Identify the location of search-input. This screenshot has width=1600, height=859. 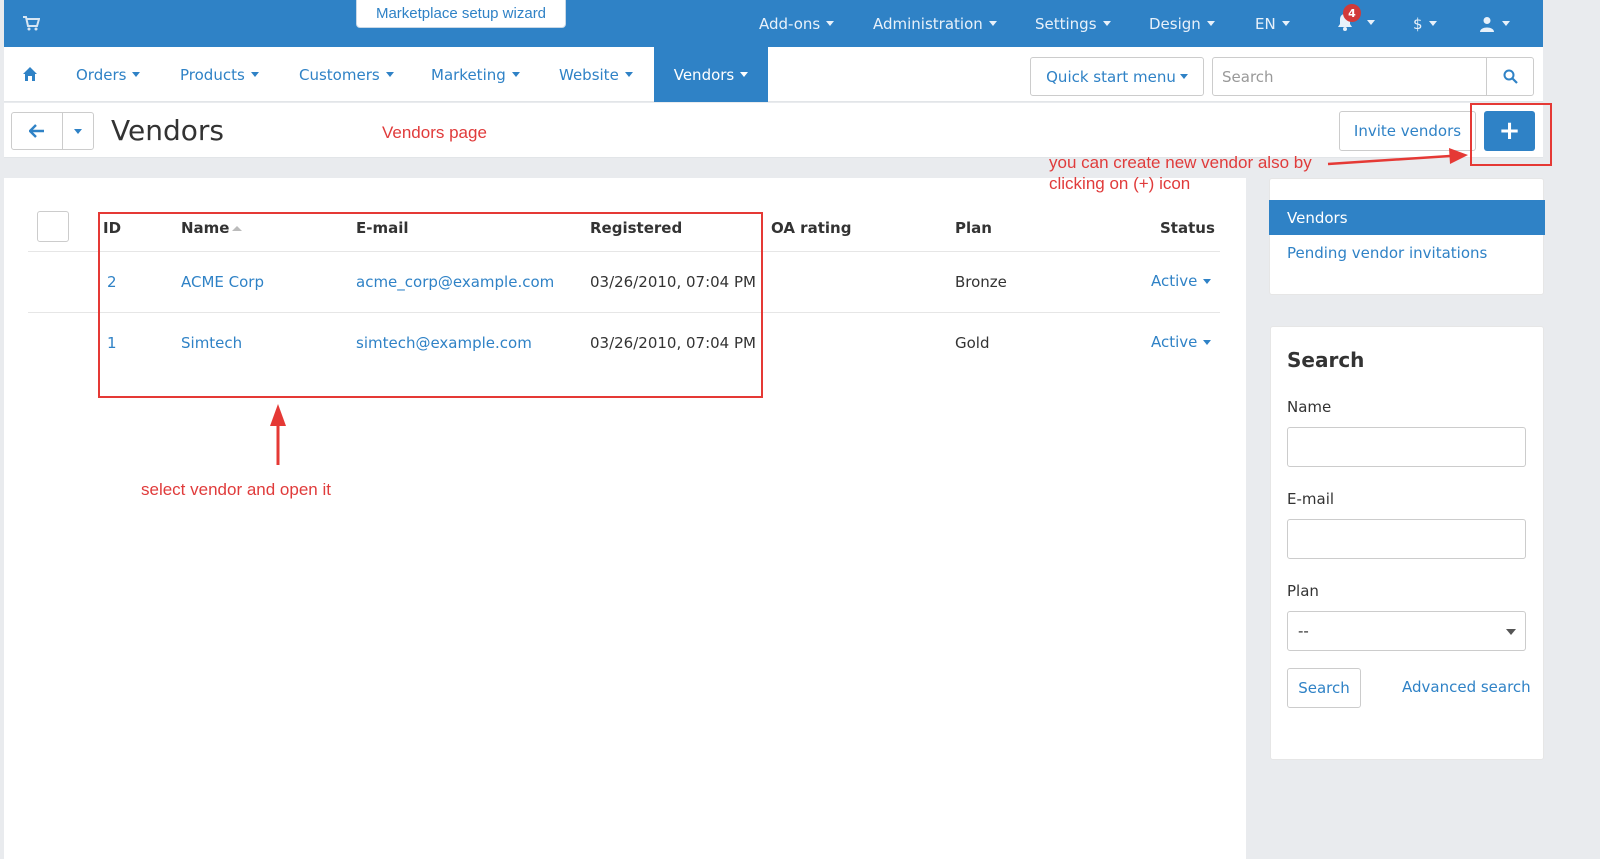
(1349, 76).